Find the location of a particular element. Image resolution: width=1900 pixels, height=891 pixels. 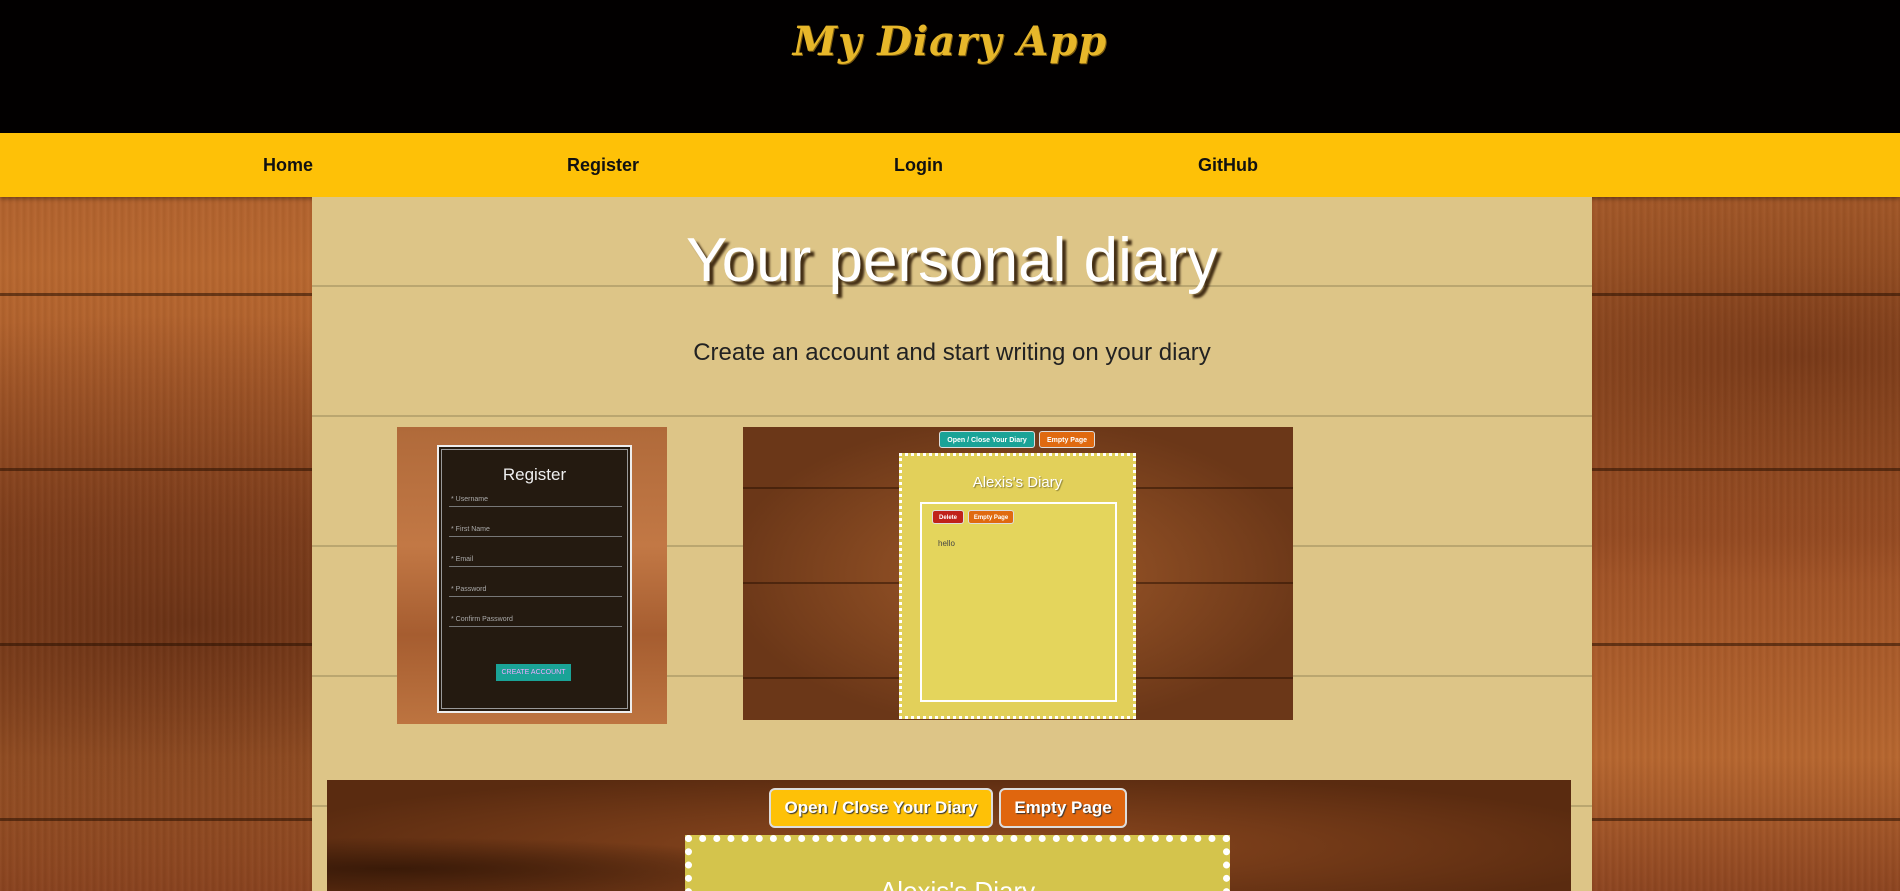

register-form-title: Register is located at coordinates (534, 474).